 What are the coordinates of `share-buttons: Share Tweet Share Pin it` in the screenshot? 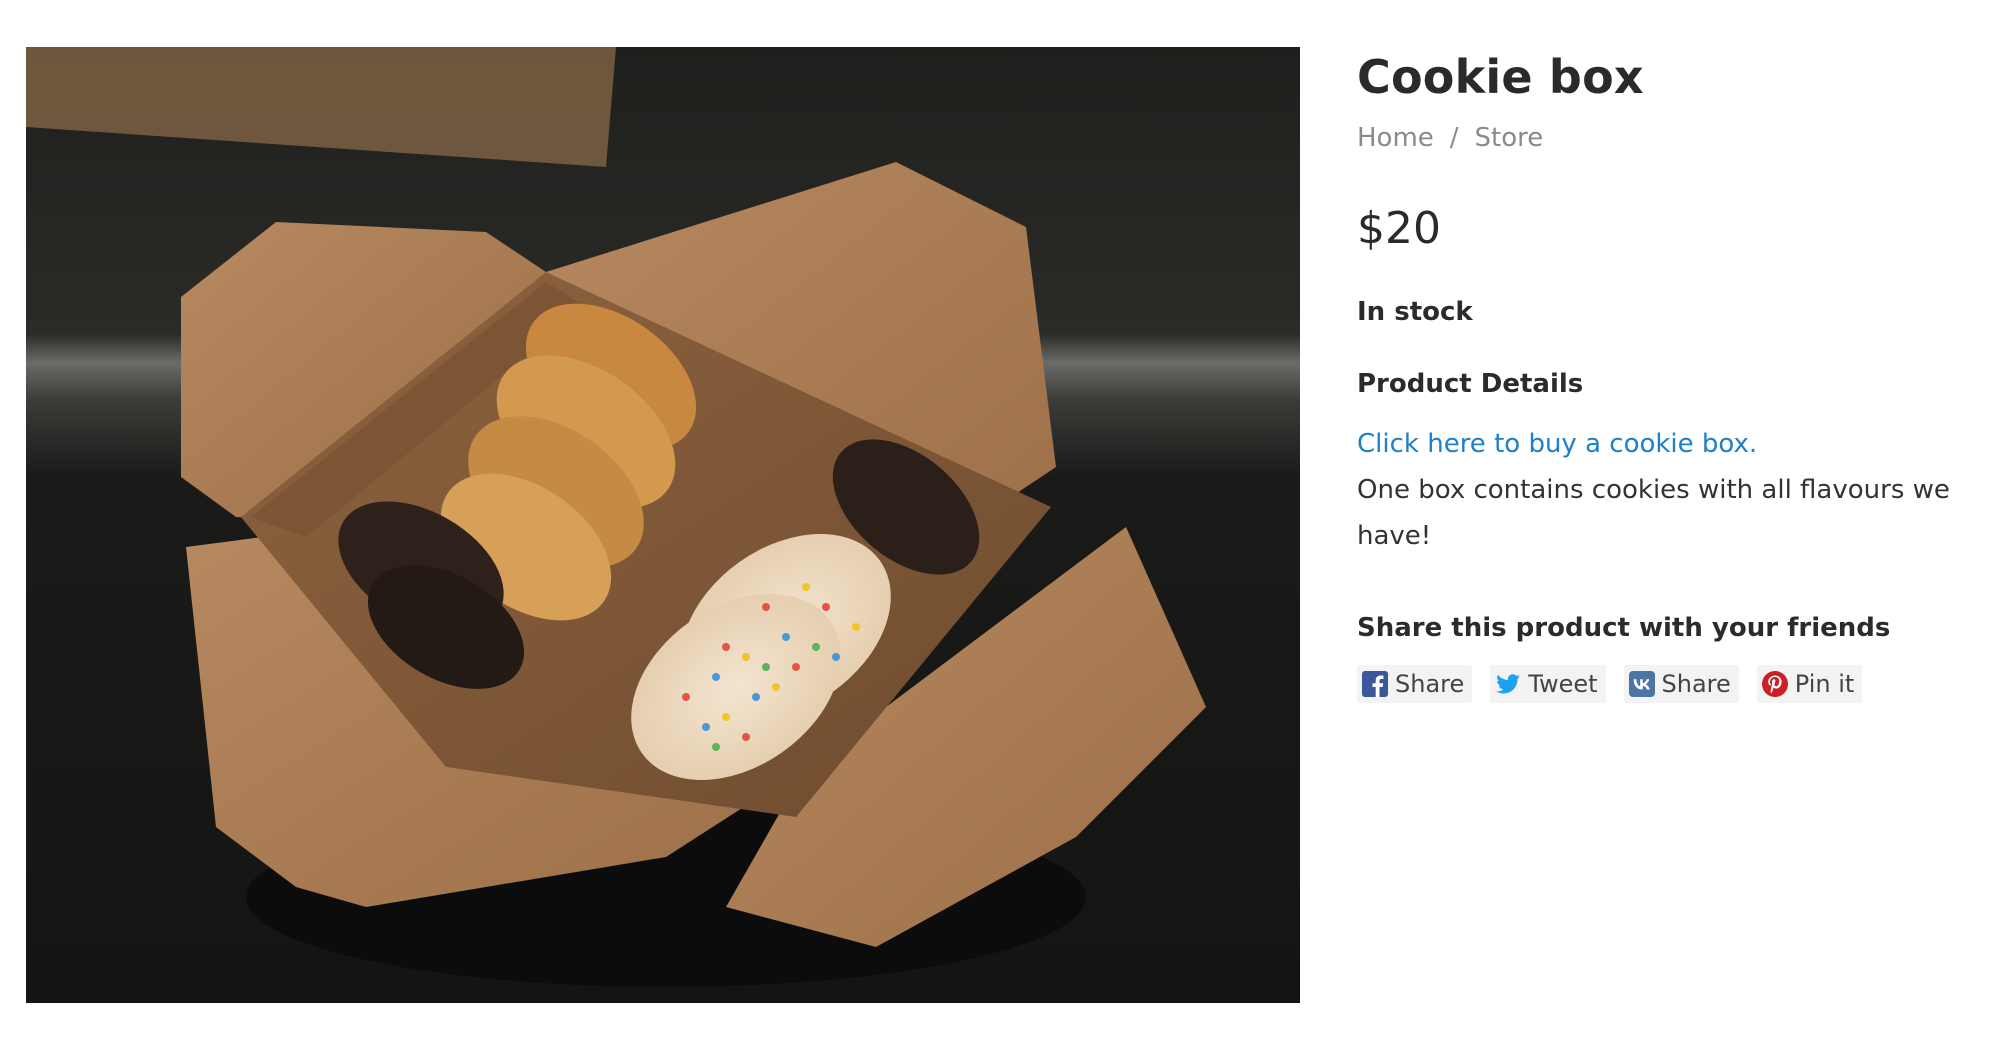 It's located at (1657, 684).